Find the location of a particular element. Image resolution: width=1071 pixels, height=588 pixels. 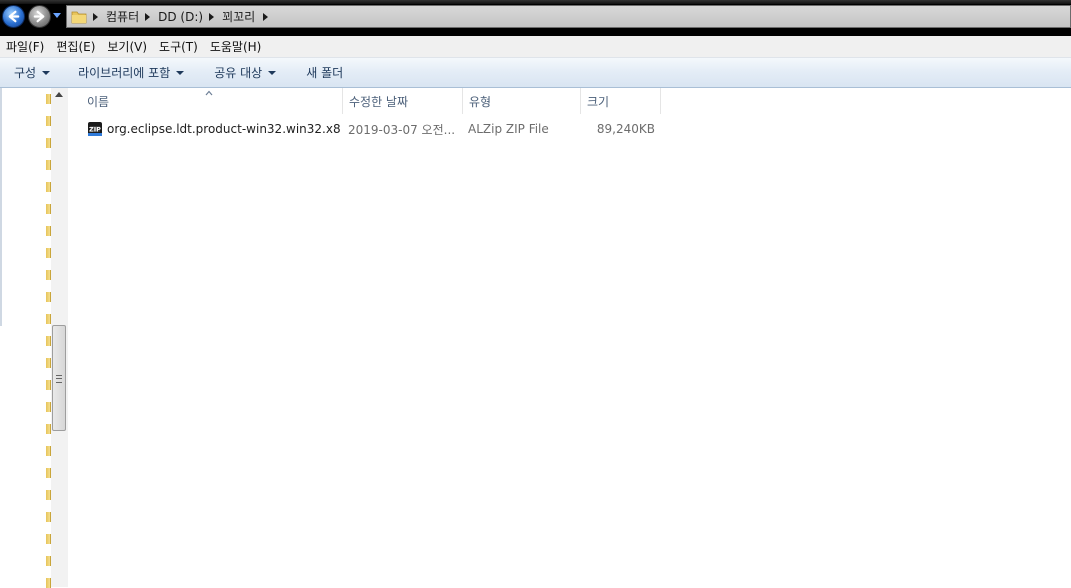

new-folder-label: 새 폴더 is located at coordinates (325, 73).